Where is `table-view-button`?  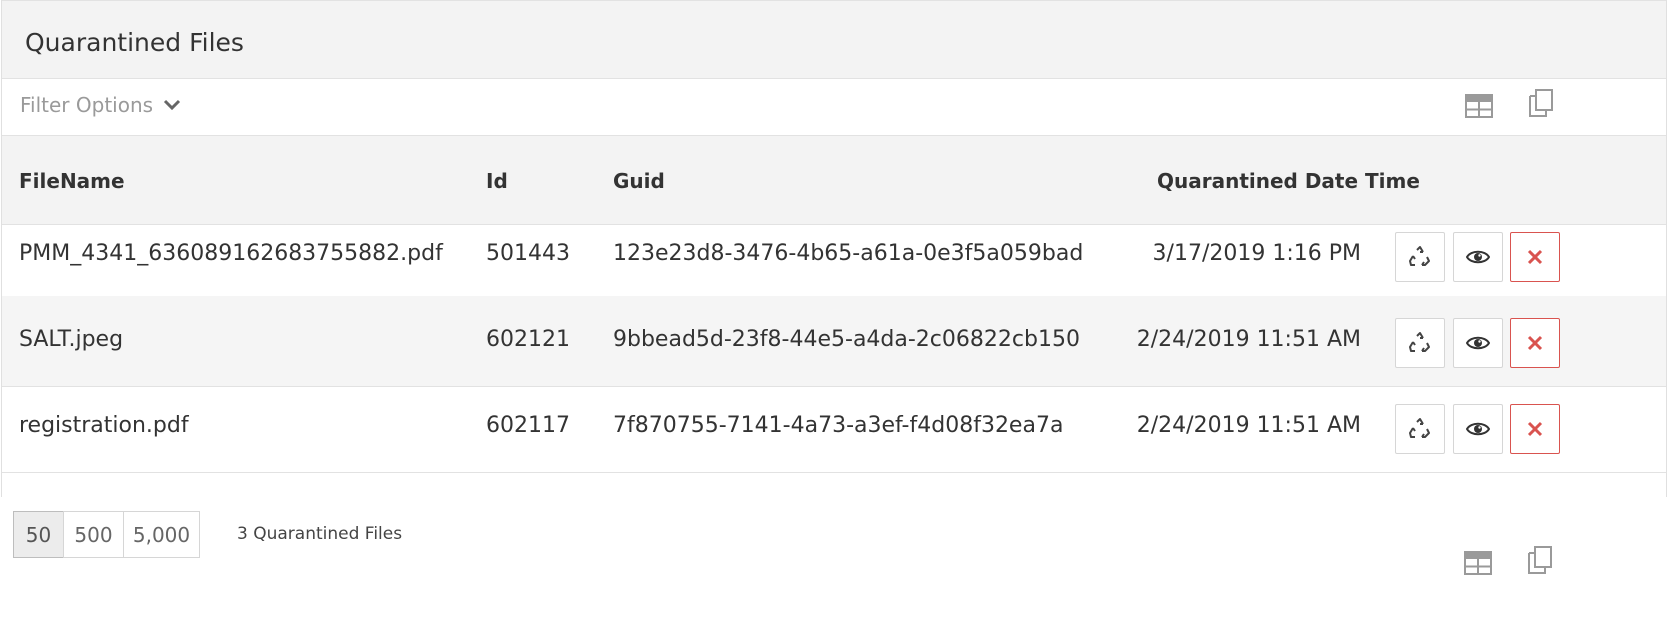
table-view-button is located at coordinates (1479, 106).